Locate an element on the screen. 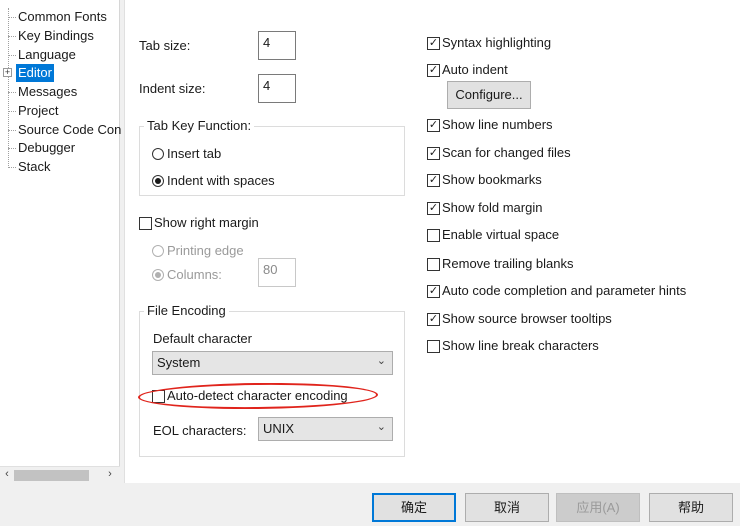  show-fold-margin-checkbox: ✓ is located at coordinates (433, 208).